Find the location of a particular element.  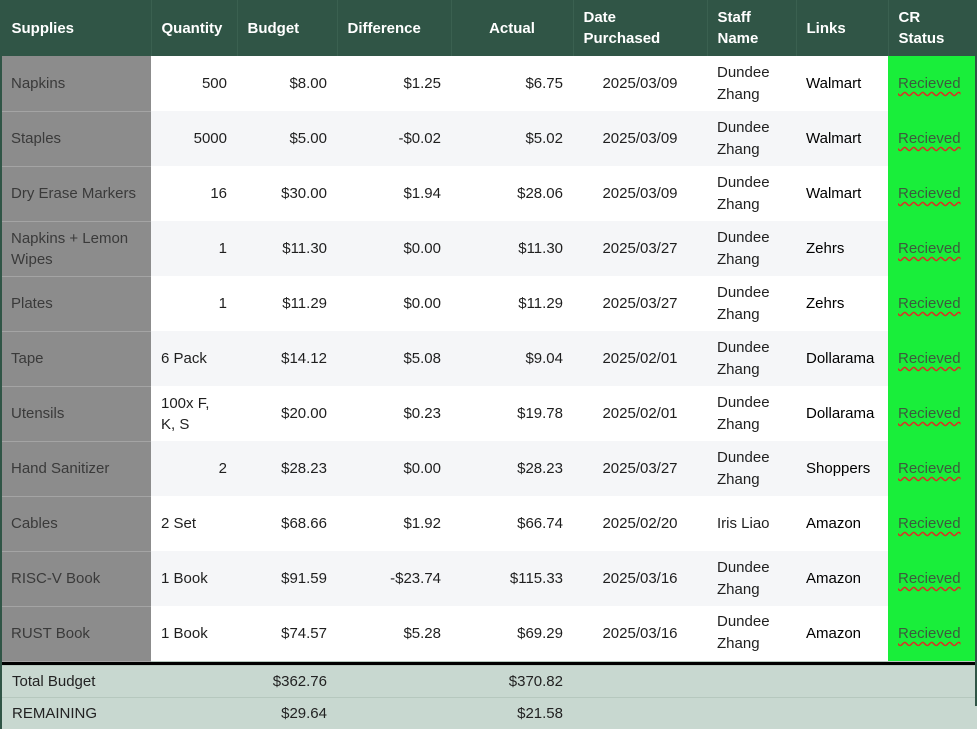

supply-cell: Cables is located at coordinates (76, 524).